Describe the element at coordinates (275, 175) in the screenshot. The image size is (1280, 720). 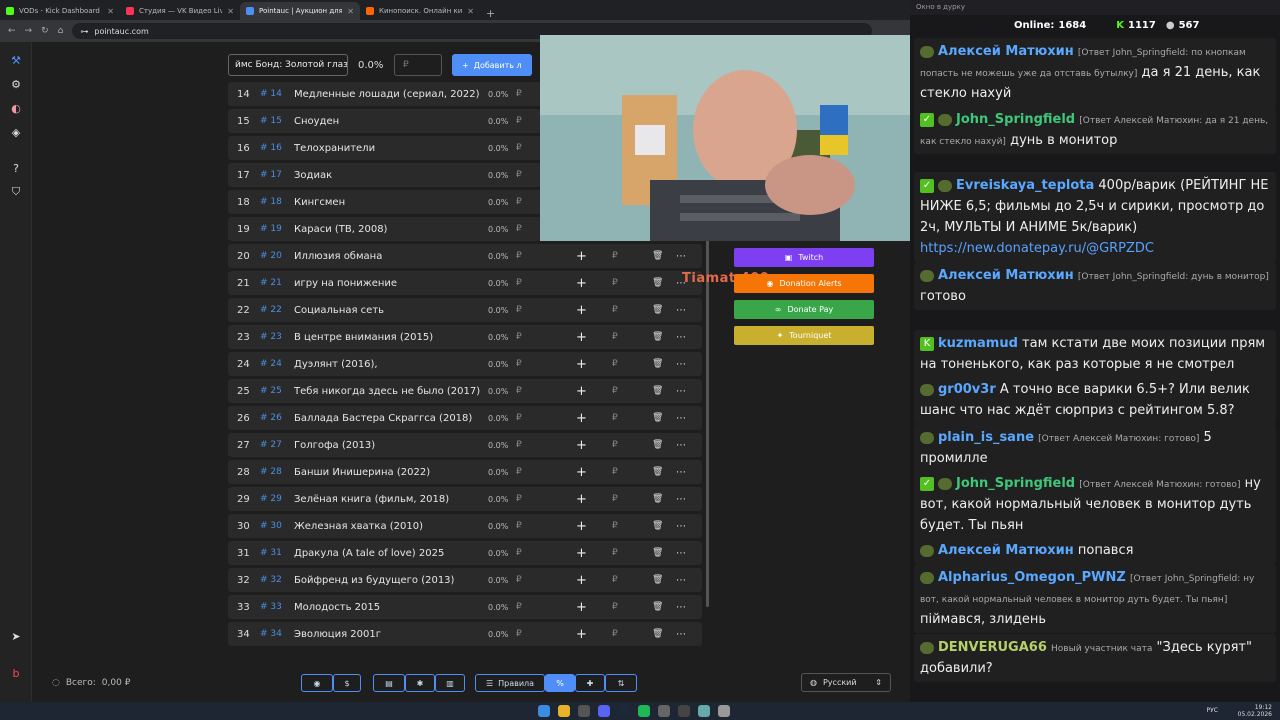
I see `lot-id: # 17` at that location.